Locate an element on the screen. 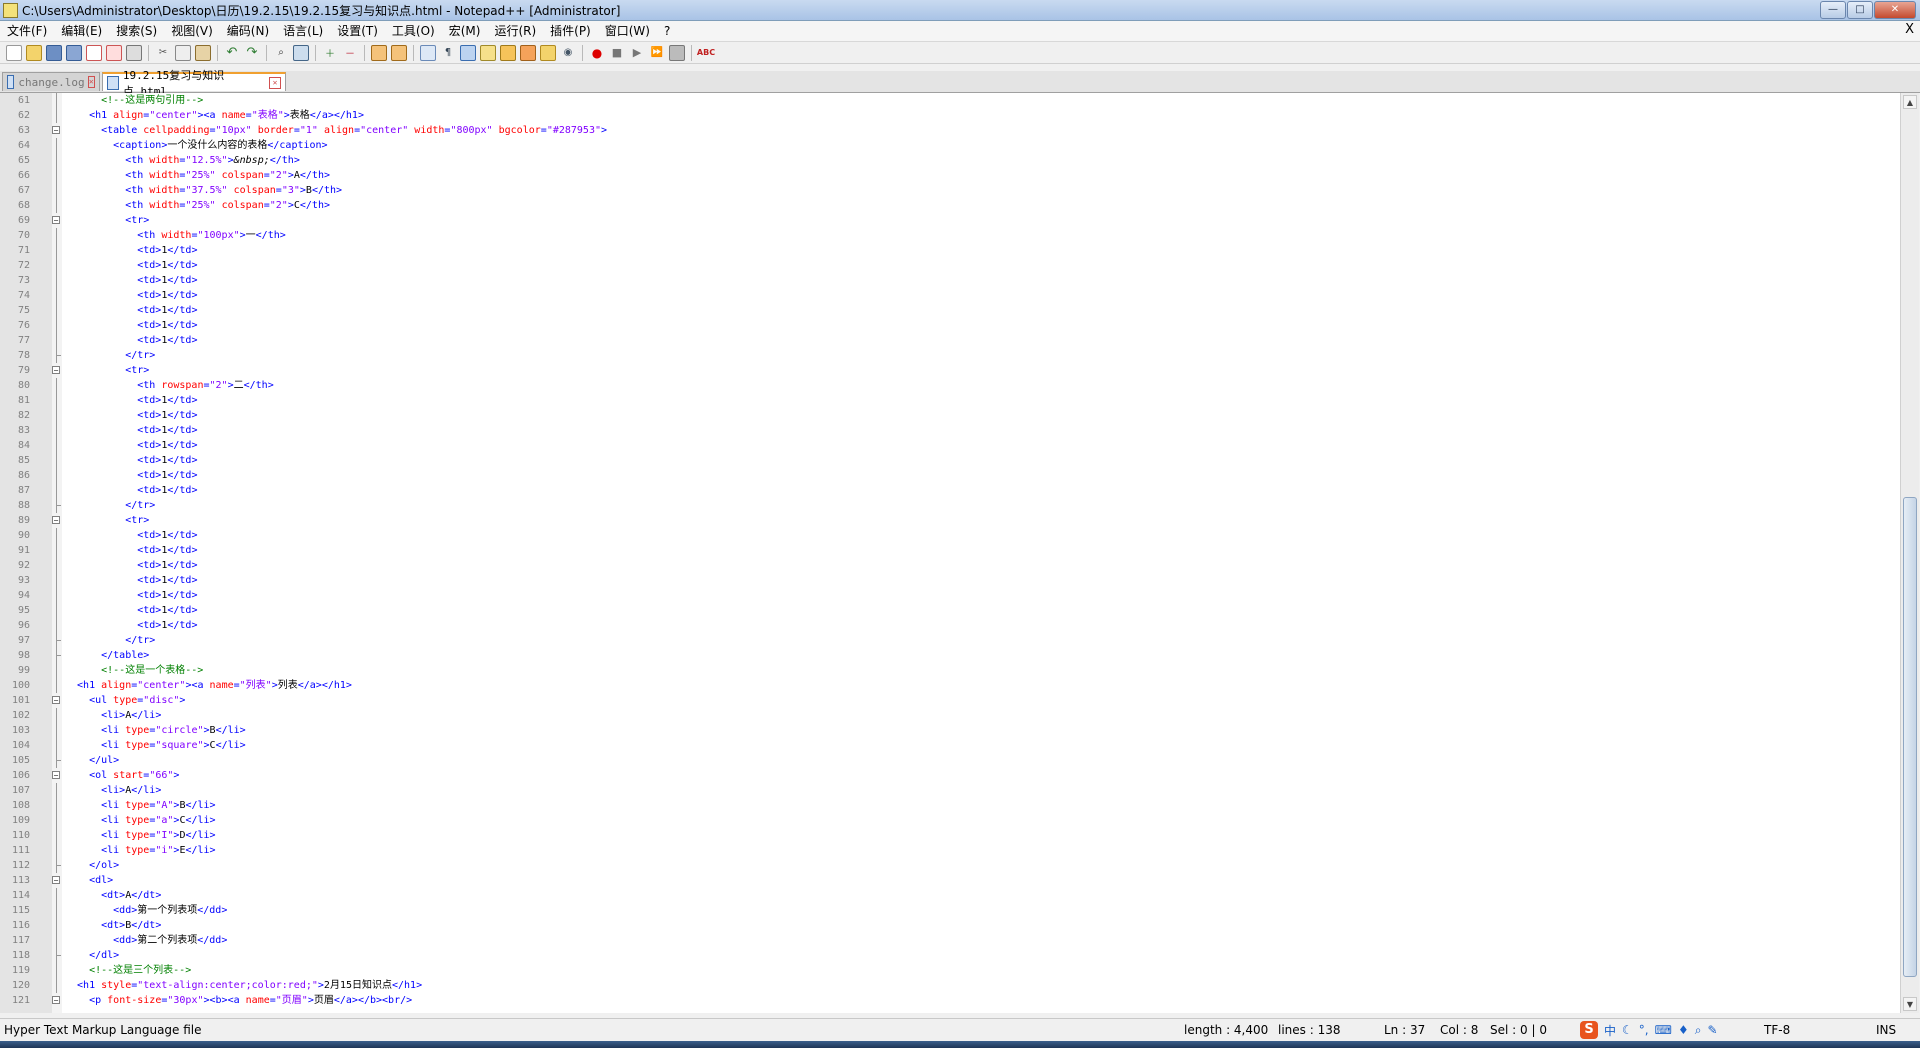 The image size is (1920, 1048). menu-settings: 设置(T) is located at coordinates (357, 31).